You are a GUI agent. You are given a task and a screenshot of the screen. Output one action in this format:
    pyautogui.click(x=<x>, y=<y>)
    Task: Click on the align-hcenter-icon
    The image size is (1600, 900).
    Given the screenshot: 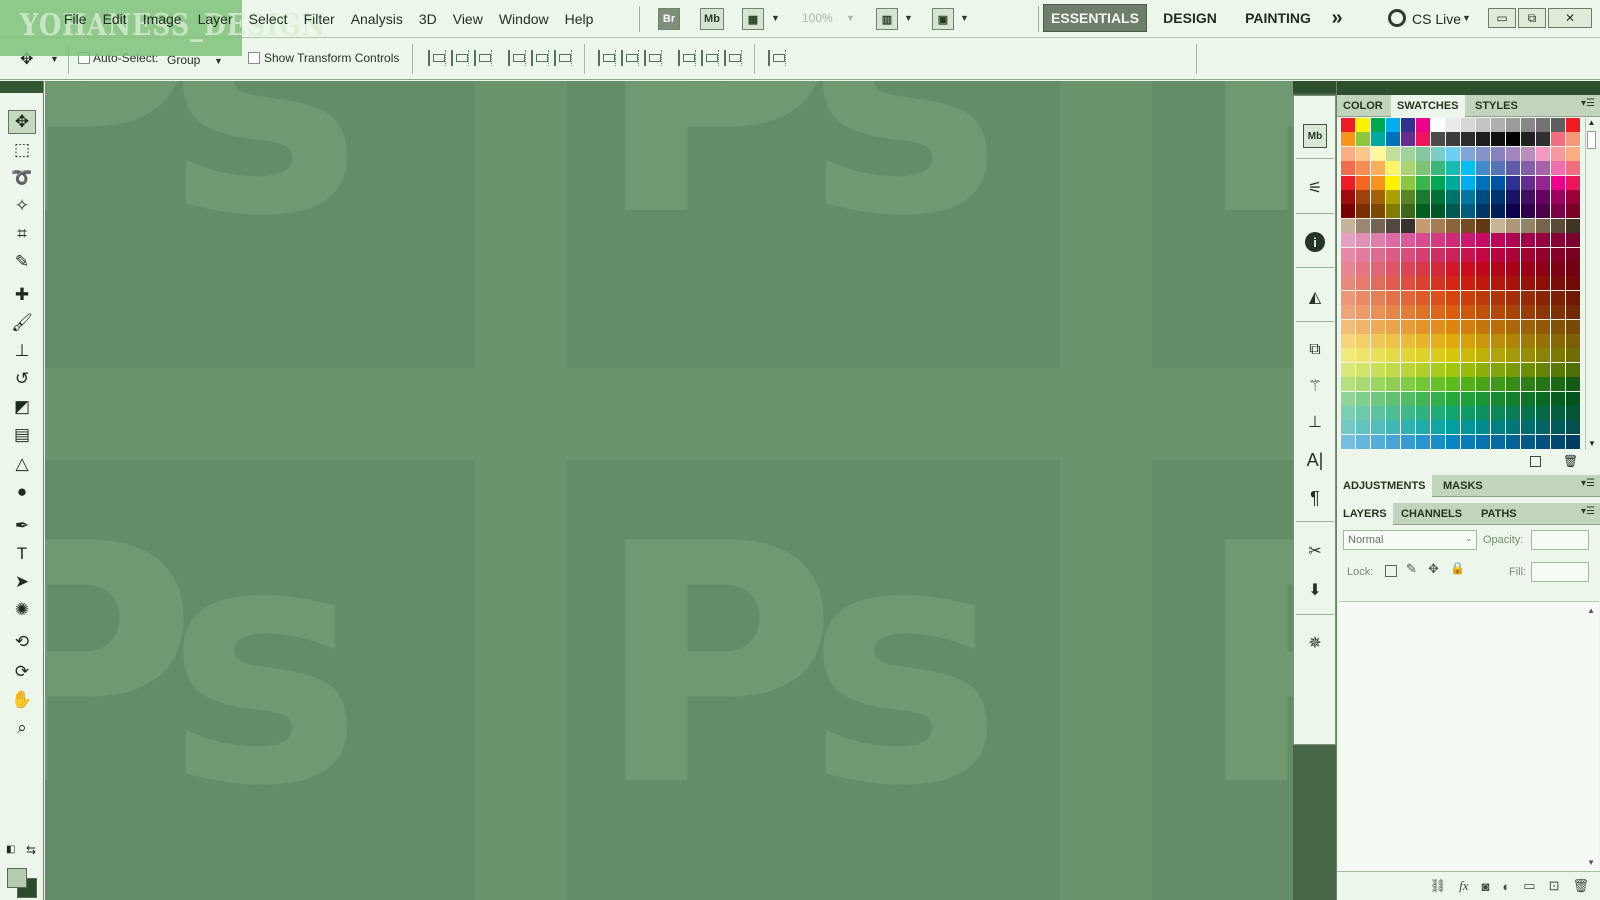 What is the action you would take?
    pyautogui.click(x=540, y=58)
    